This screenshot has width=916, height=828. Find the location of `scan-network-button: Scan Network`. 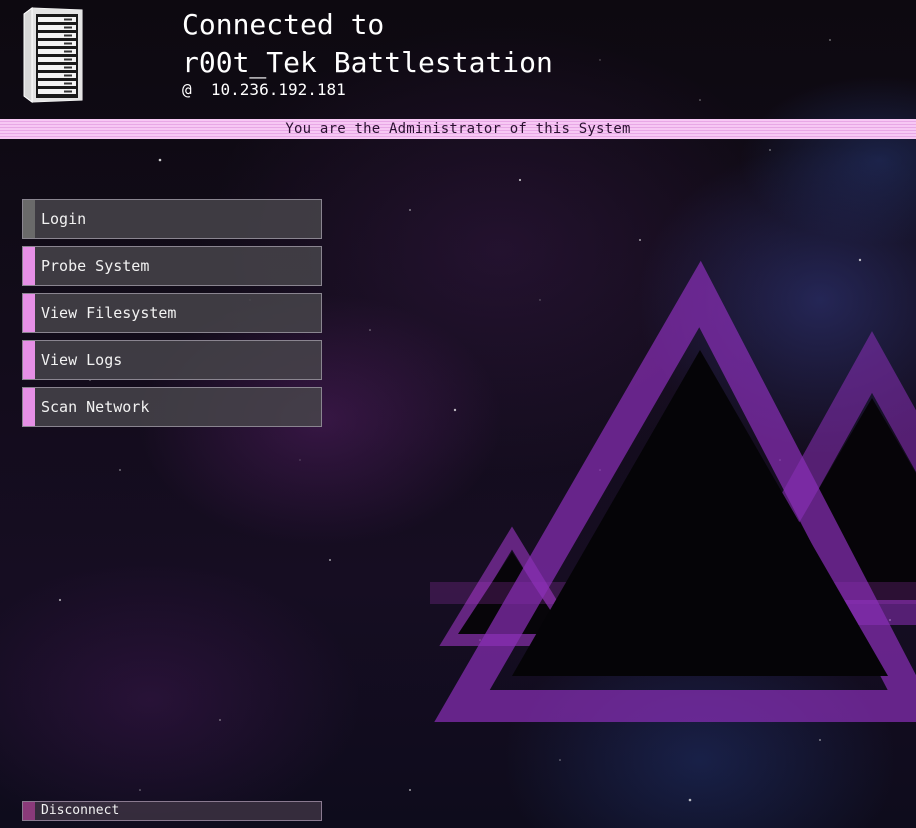

scan-network-button: Scan Network is located at coordinates (172, 407).